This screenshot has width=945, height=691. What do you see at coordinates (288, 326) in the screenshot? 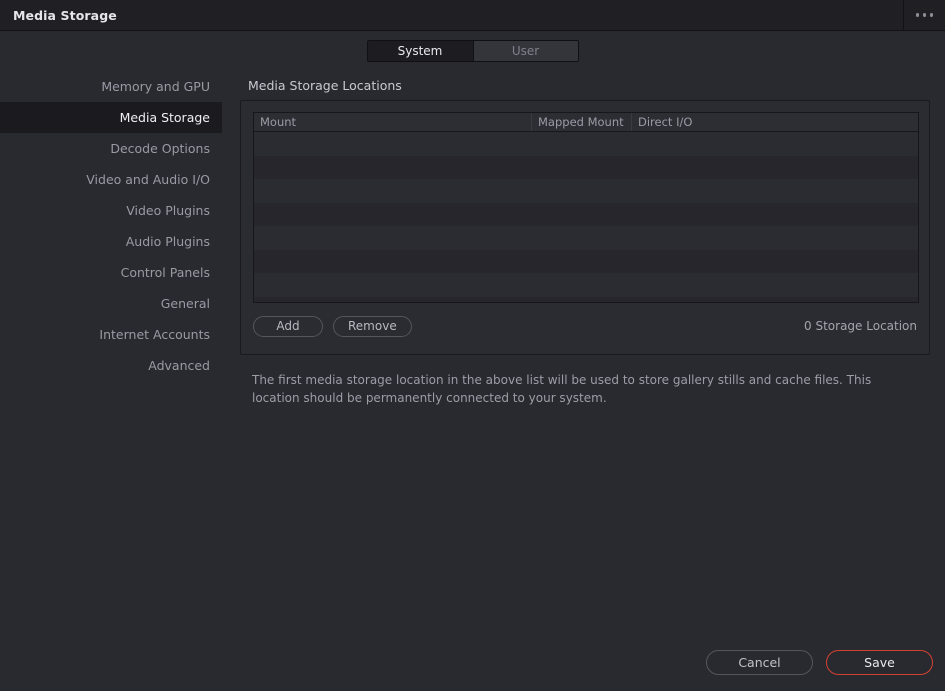
I see `add-button: Add` at bounding box center [288, 326].